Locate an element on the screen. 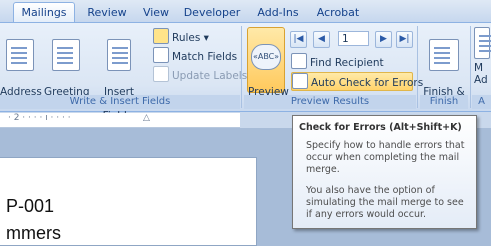 Image resolution: width=491 pixels, height=246 pixels. next-record-button: ▶ is located at coordinates (383, 39).